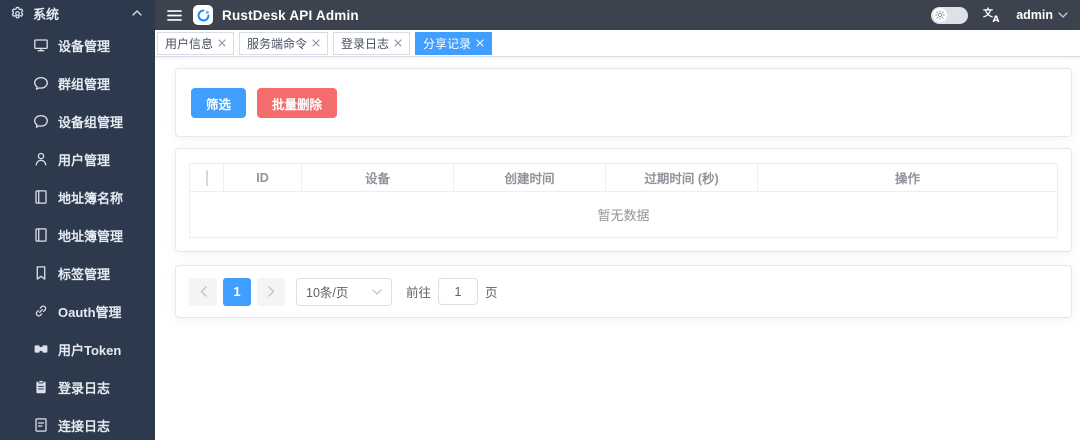 The height and width of the screenshot is (440, 1080). I want to click on sidebar-item-label: 地址簿名称, so click(91, 198).